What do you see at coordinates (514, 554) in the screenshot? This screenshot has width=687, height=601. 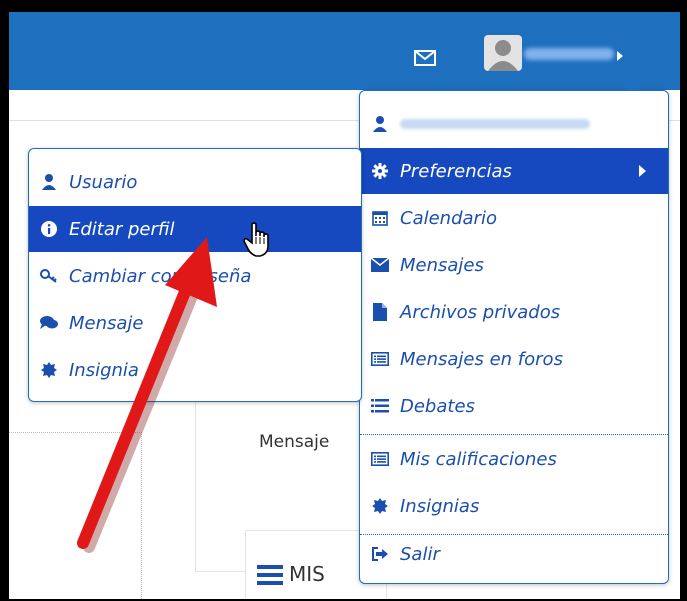 I see `menu-item-salir: Salir` at bounding box center [514, 554].